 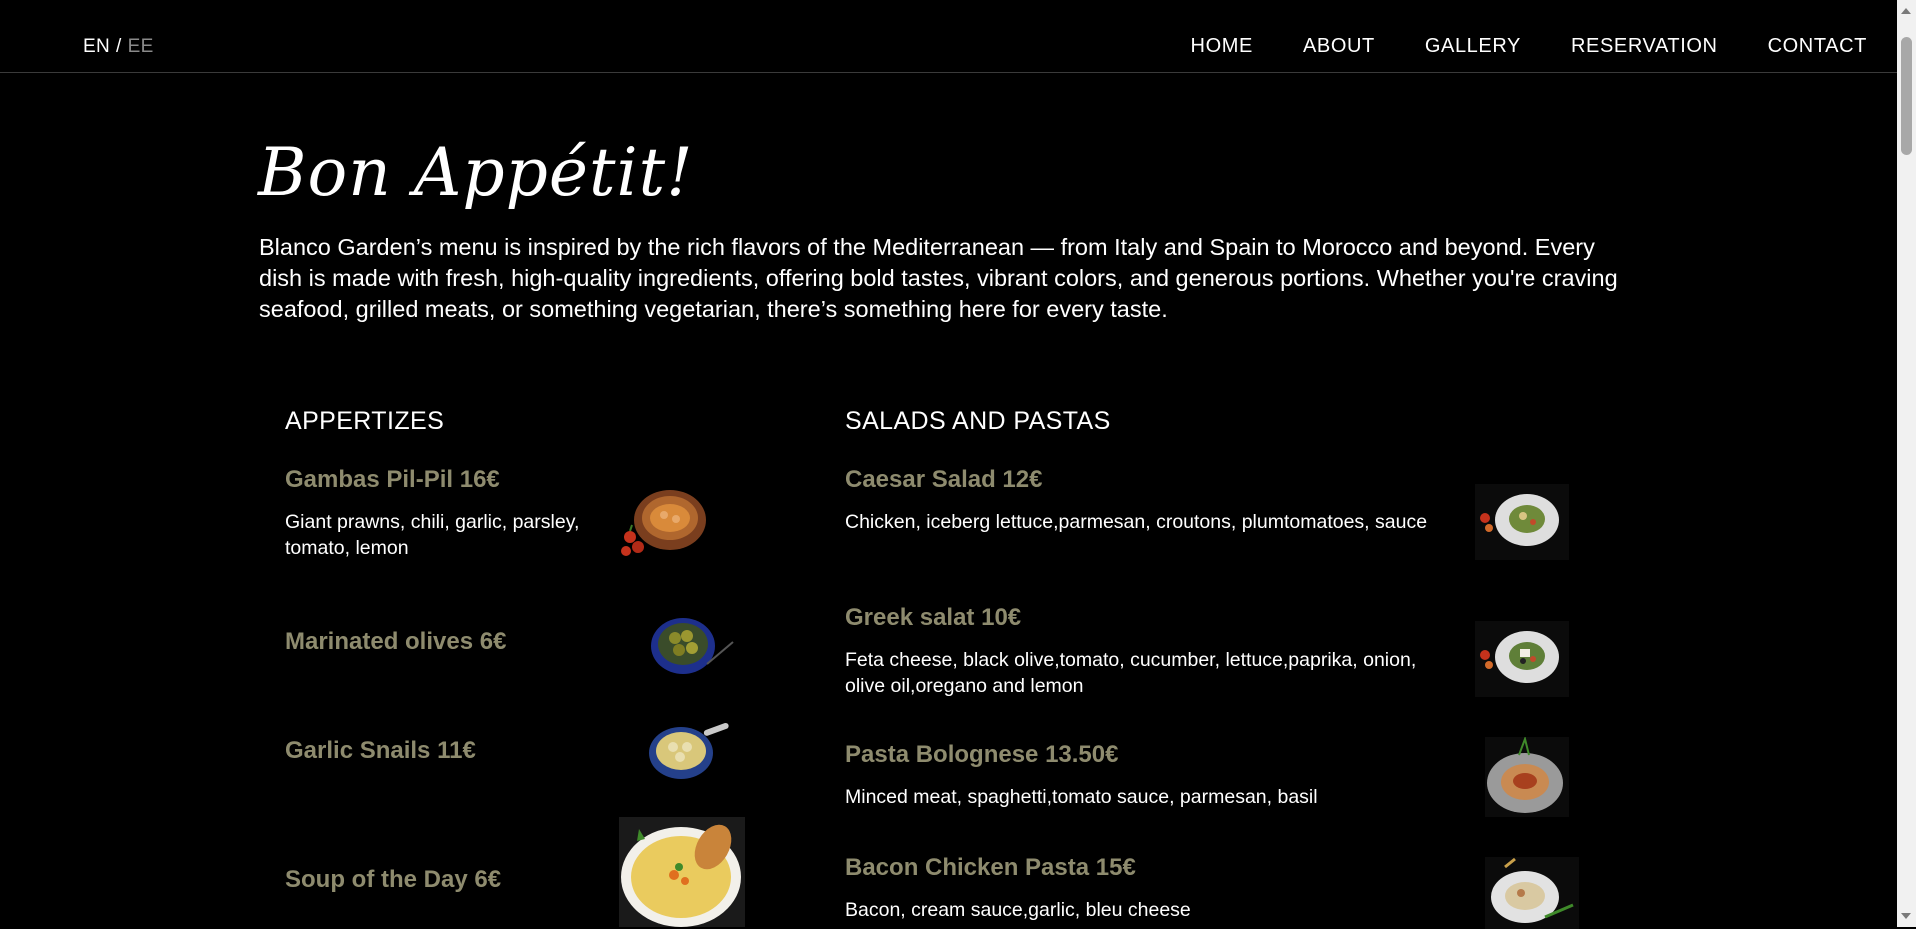 What do you see at coordinates (393, 879) in the screenshot?
I see `dish-name: Soup of the Day 6€` at bounding box center [393, 879].